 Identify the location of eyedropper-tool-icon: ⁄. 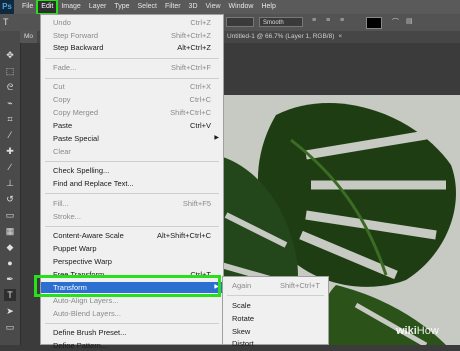
(10, 135).